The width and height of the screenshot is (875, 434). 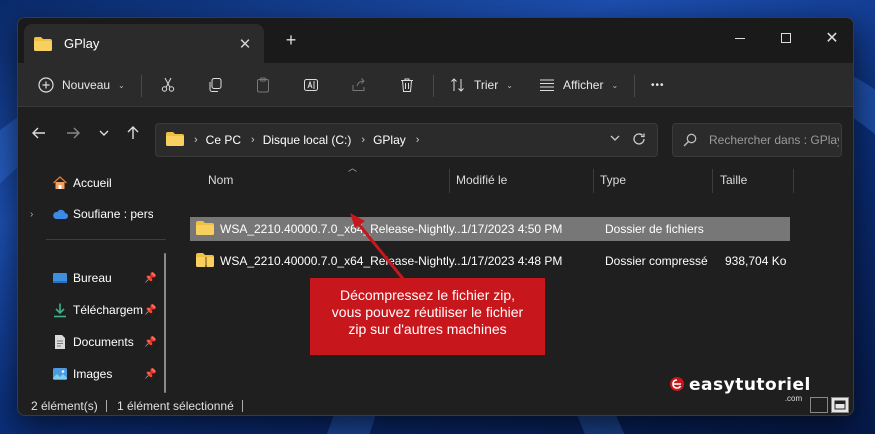 What do you see at coordinates (291, 40) in the screenshot?
I see `new-tab-button: +` at bounding box center [291, 40].